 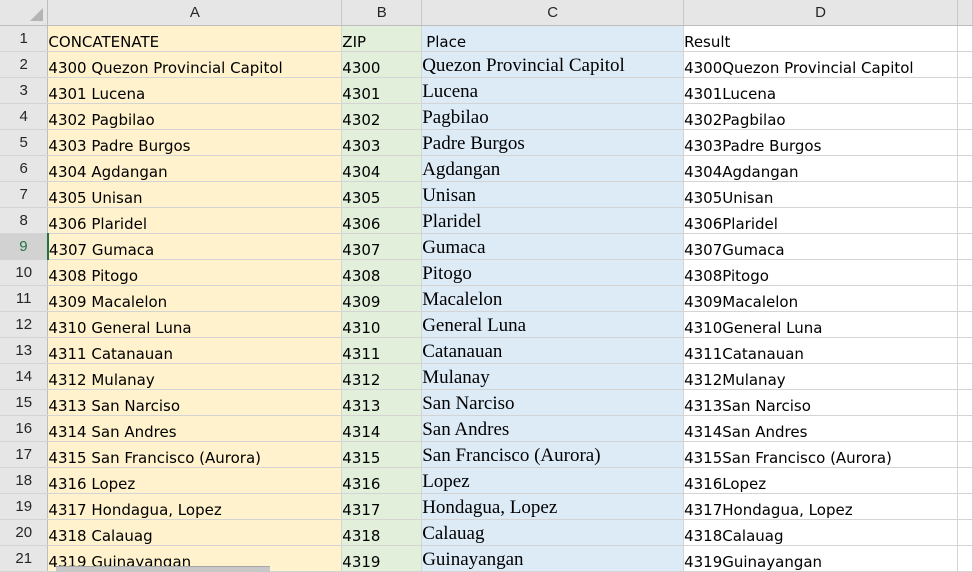 What do you see at coordinates (820, 428) in the screenshot?
I see `cell-d-row-16: 4314San Andres` at bounding box center [820, 428].